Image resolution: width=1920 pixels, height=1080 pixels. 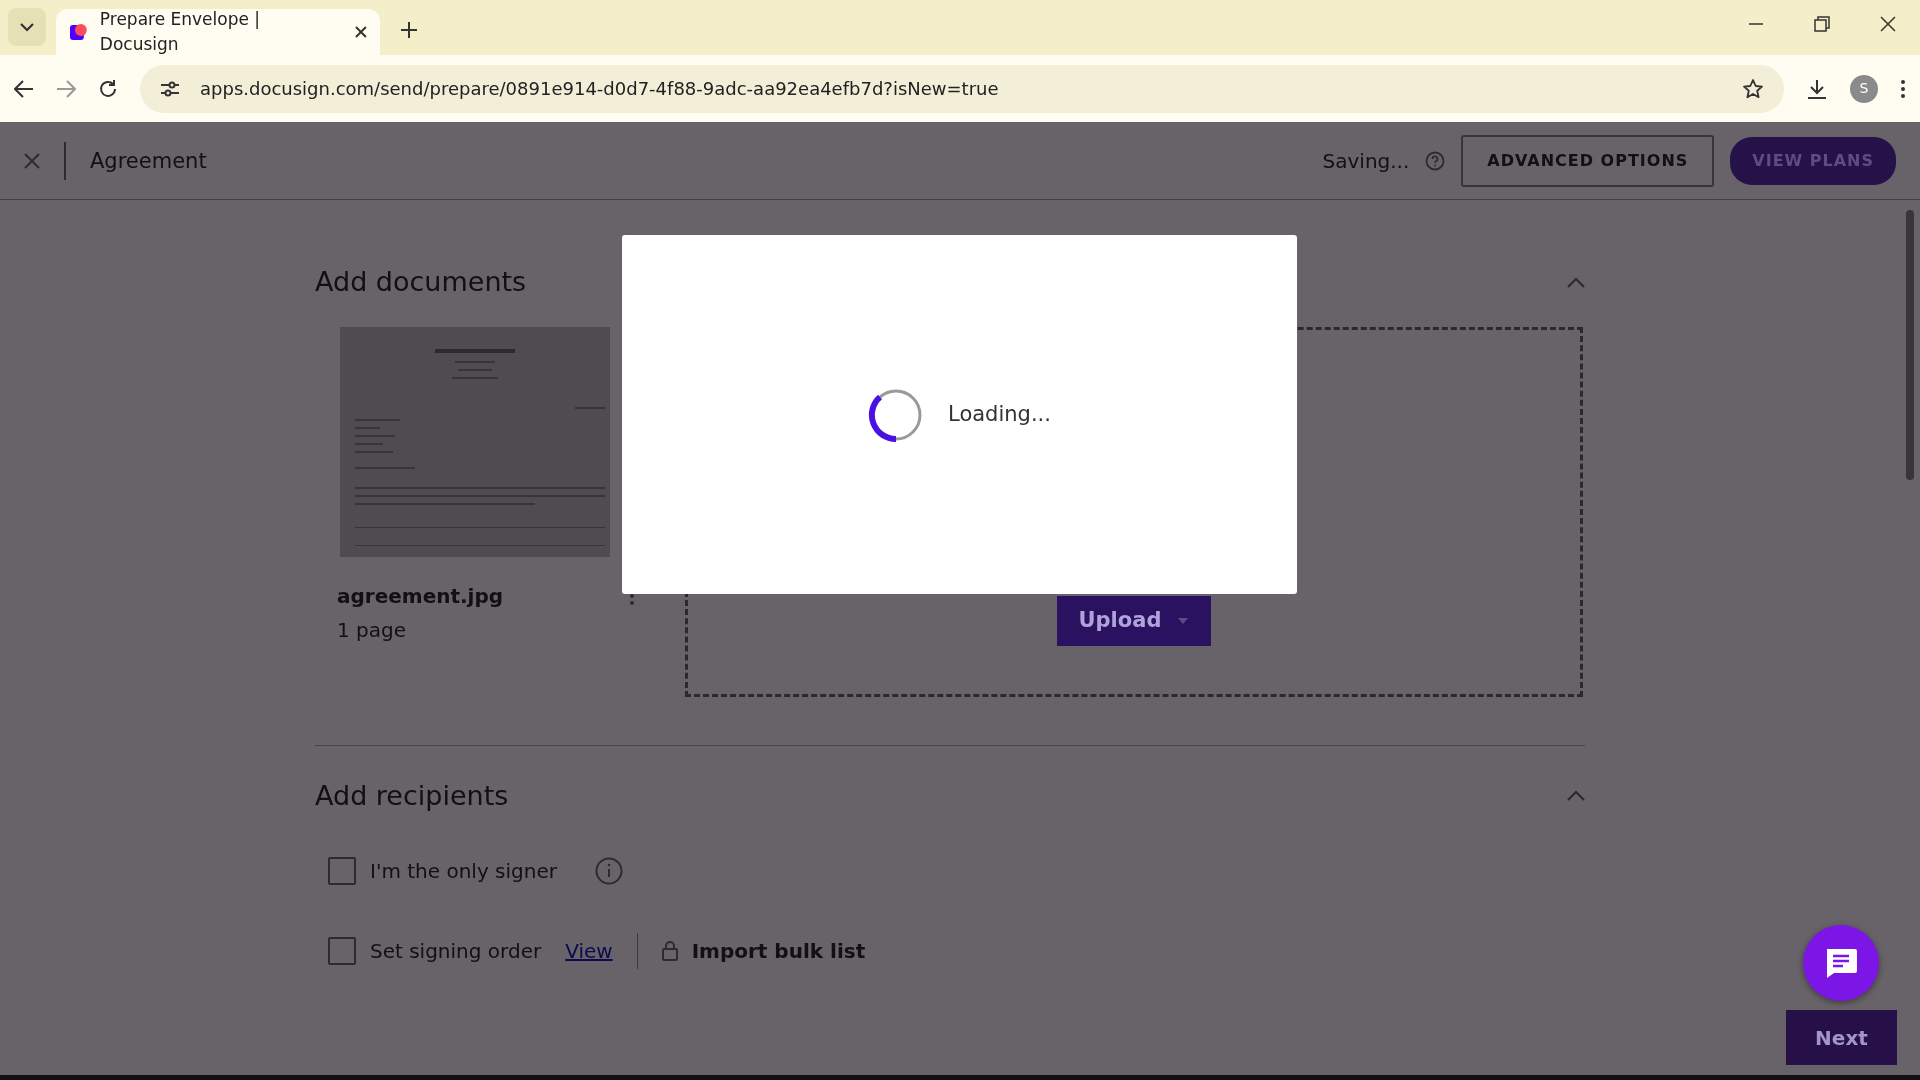 What do you see at coordinates (1864, 88) in the screenshot?
I see `profile-avatar: S` at bounding box center [1864, 88].